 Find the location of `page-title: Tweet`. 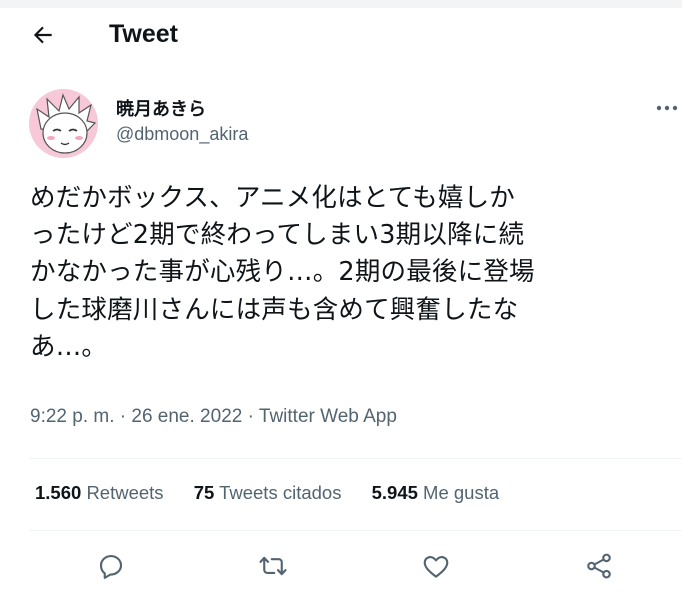

page-title: Tweet is located at coordinates (143, 34).